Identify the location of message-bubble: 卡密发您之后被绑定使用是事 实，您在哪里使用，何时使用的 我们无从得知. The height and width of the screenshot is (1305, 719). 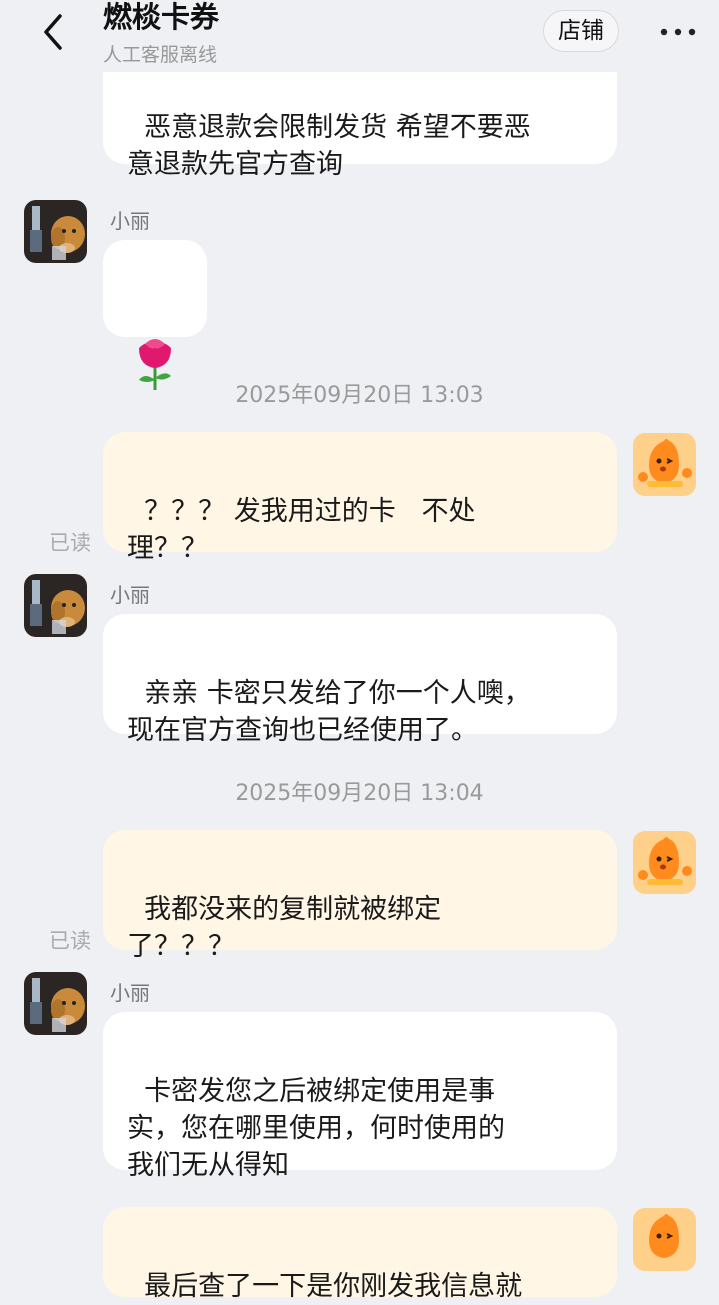
(360, 1096).